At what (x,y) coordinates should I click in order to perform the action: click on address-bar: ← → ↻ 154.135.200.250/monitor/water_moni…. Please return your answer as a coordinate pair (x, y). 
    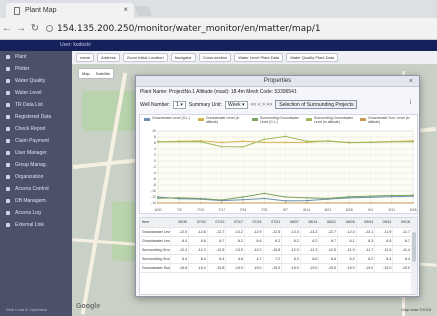
    Looking at the image, I should click on (218, 29).